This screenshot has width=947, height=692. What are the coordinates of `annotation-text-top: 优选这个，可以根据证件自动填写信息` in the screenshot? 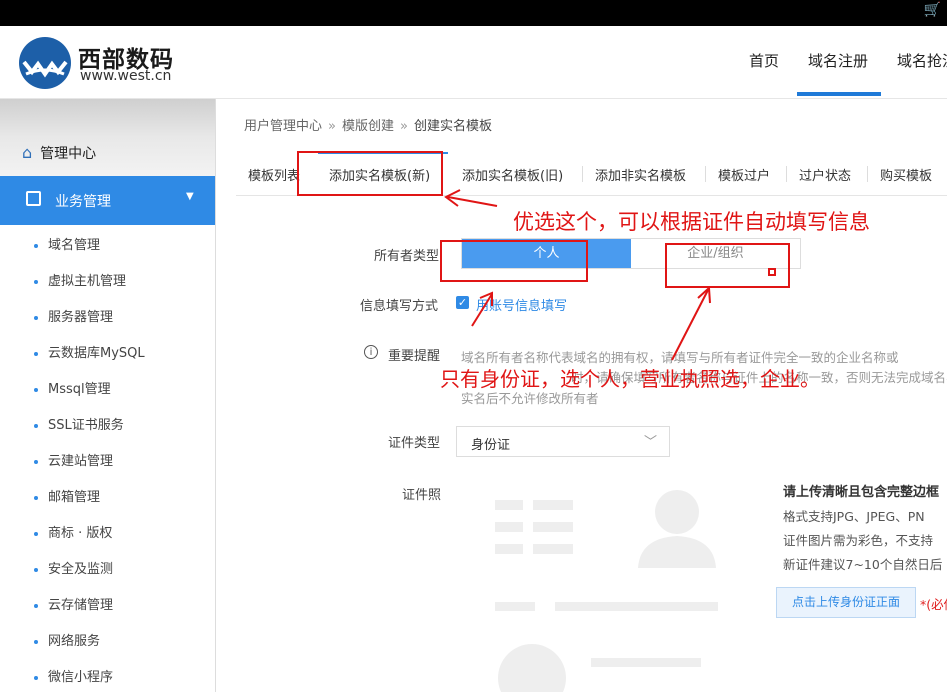 It's located at (691, 222).